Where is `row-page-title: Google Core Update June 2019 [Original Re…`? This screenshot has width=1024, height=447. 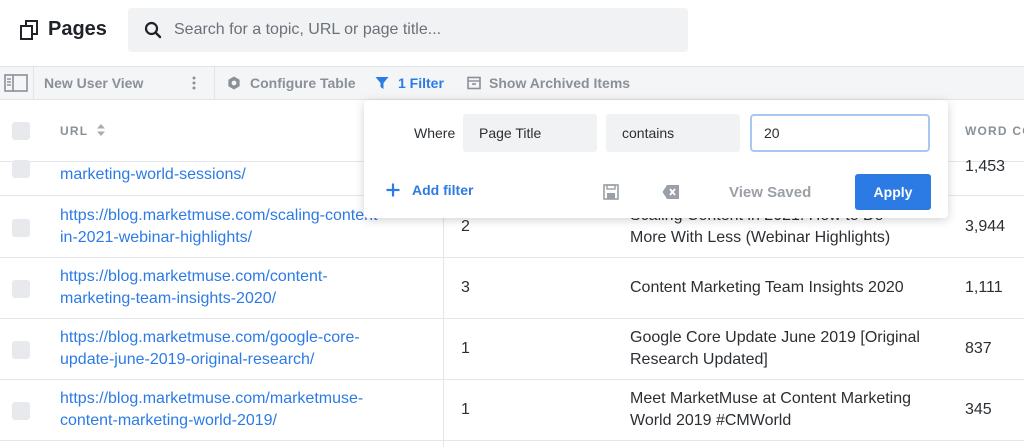 row-page-title: Google Core Update June 2019 [Original Re… is located at coordinates (775, 348).